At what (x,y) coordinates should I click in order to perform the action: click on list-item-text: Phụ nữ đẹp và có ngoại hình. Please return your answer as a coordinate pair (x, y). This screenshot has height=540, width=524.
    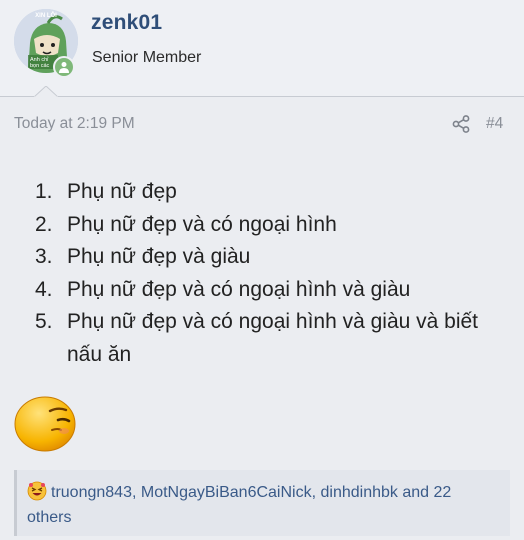
    Looking at the image, I should click on (202, 224).